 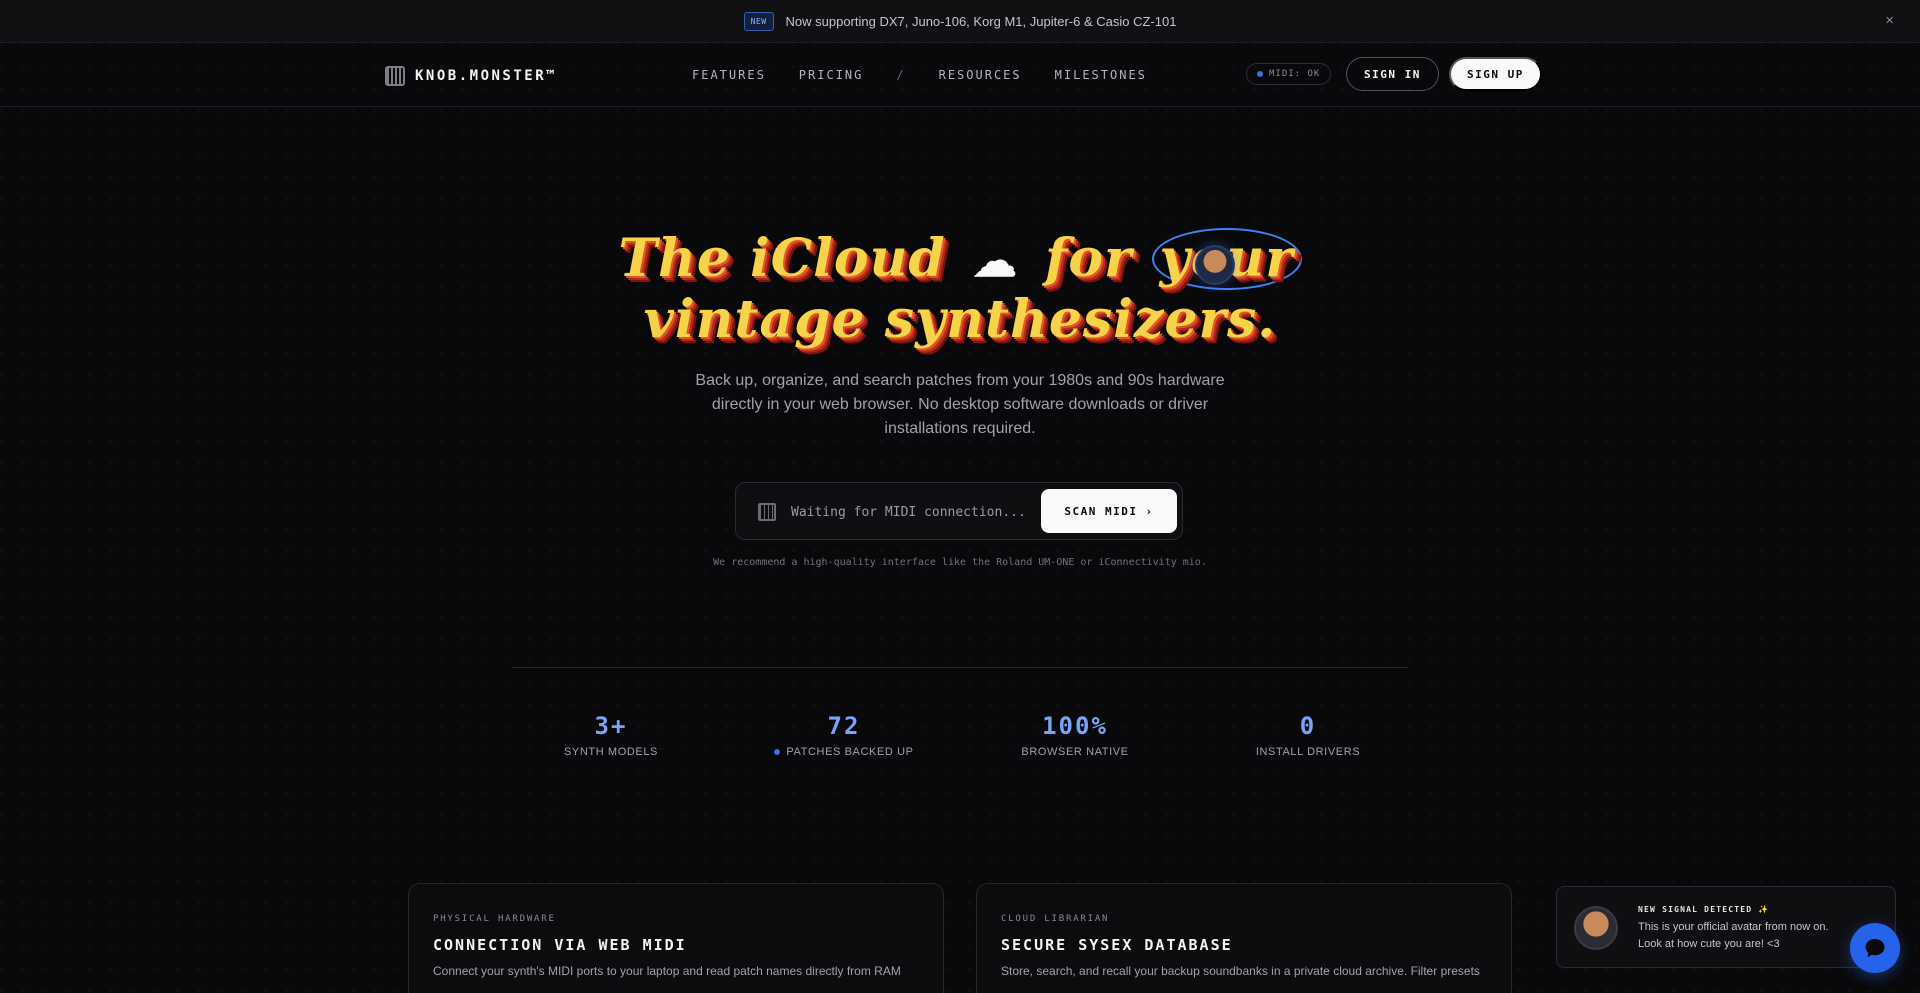 I want to click on nav-link-resources: RESOURCES, so click(x=980, y=75).